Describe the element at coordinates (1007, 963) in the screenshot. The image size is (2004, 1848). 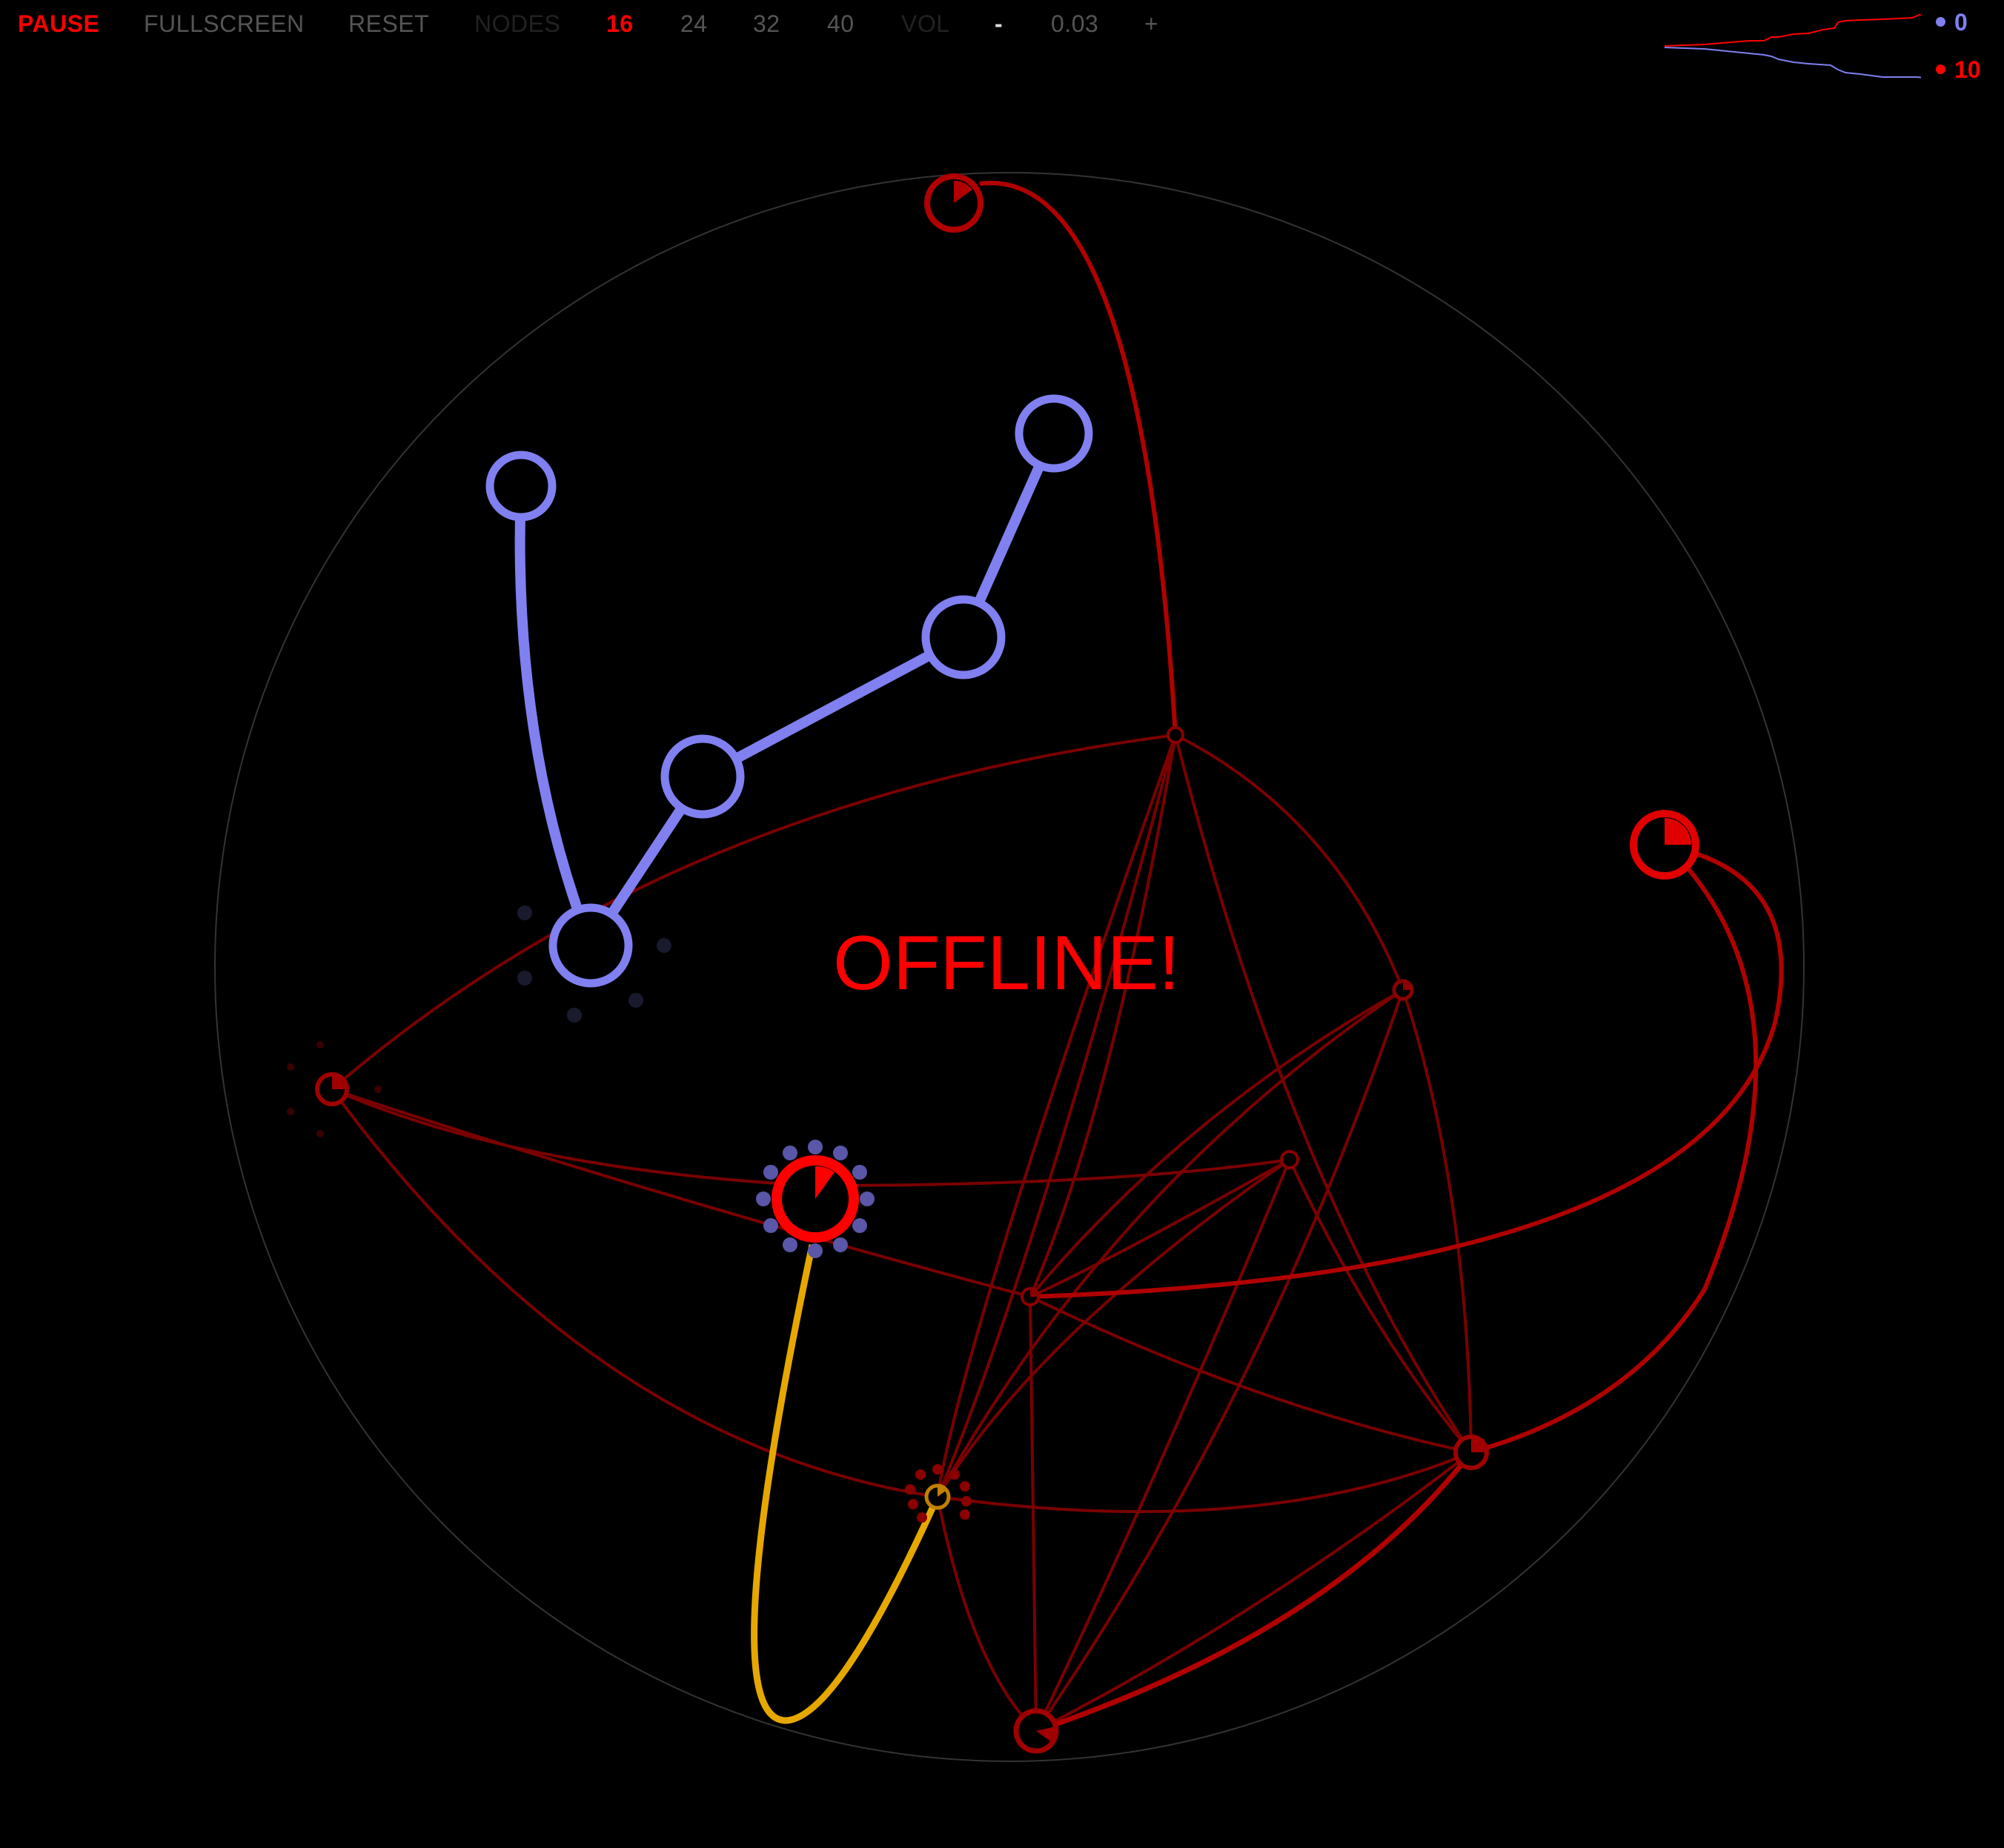
I see `connection-status: OFFLINE!` at that location.